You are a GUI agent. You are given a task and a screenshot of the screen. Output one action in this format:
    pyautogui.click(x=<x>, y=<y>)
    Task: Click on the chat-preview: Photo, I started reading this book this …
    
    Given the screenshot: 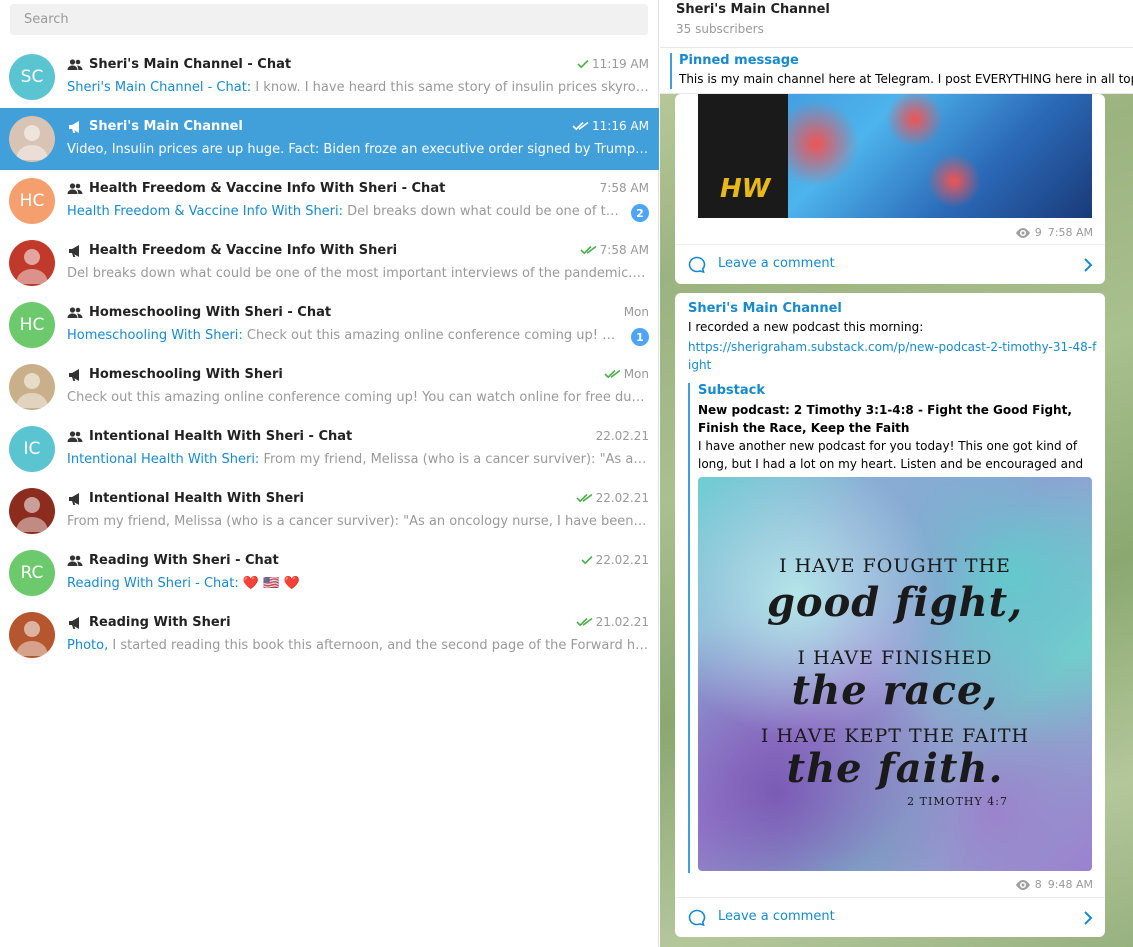 What is the action you would take?
    pyautogui.click(x=358, y=645)
    